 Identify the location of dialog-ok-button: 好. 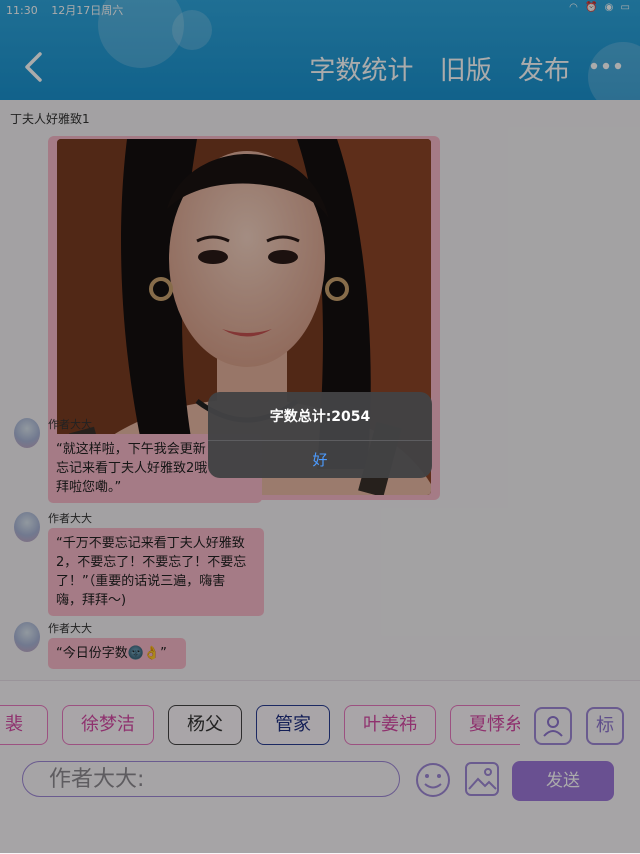
(320, 459).